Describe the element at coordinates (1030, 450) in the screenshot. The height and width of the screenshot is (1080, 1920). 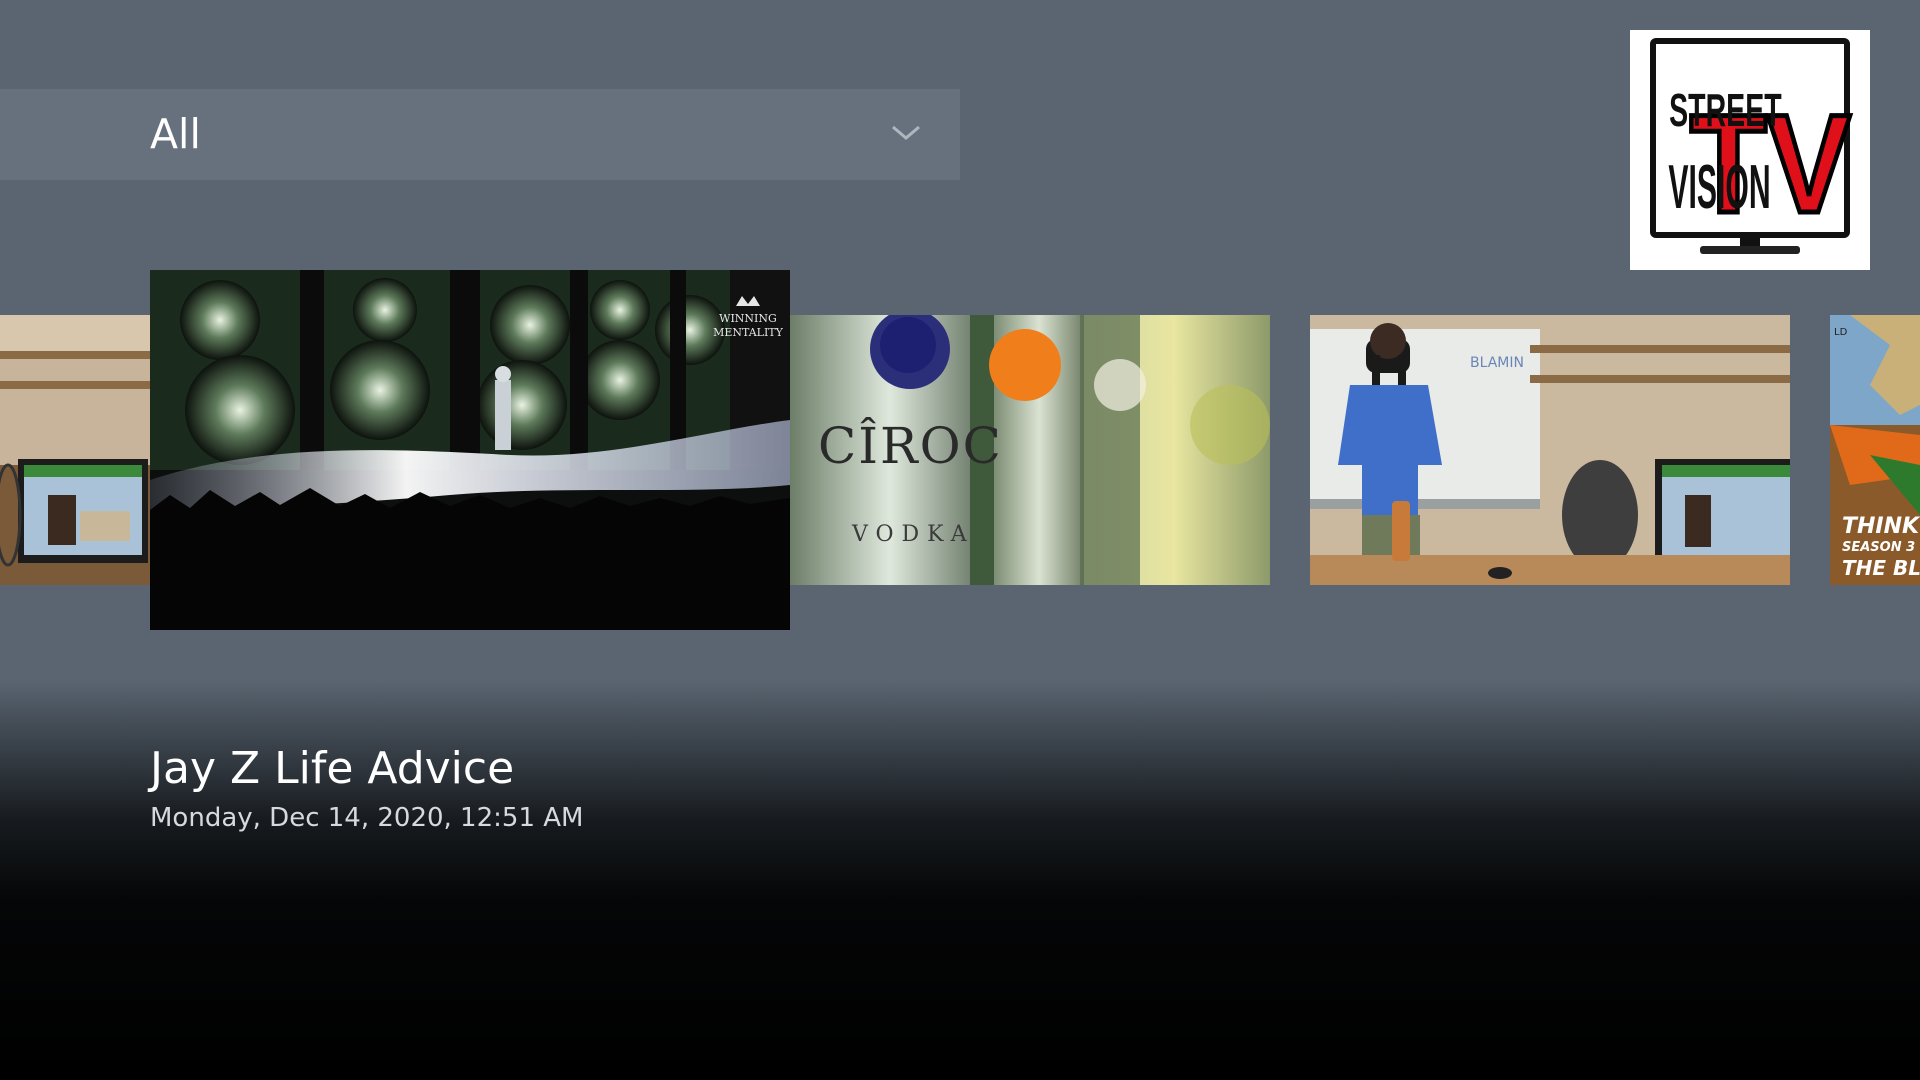
I see `video-thumbnail-ciroc: CÎROC VODKA` at that location.